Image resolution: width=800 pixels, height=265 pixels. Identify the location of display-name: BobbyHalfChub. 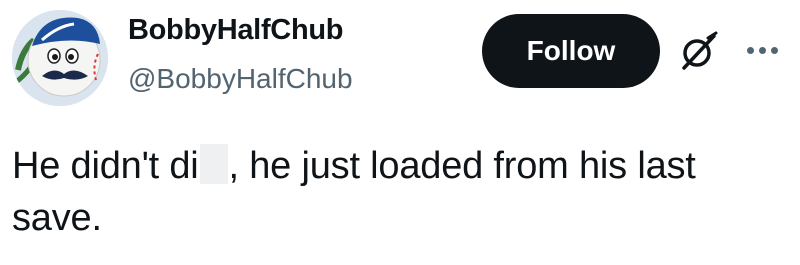
(235, 30).